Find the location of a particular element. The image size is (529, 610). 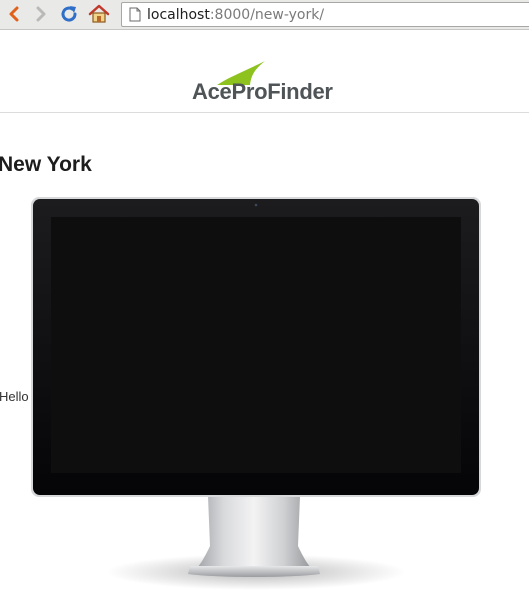

url-text: localhost:8000/new-york/ is located at coordinates (235, 15).